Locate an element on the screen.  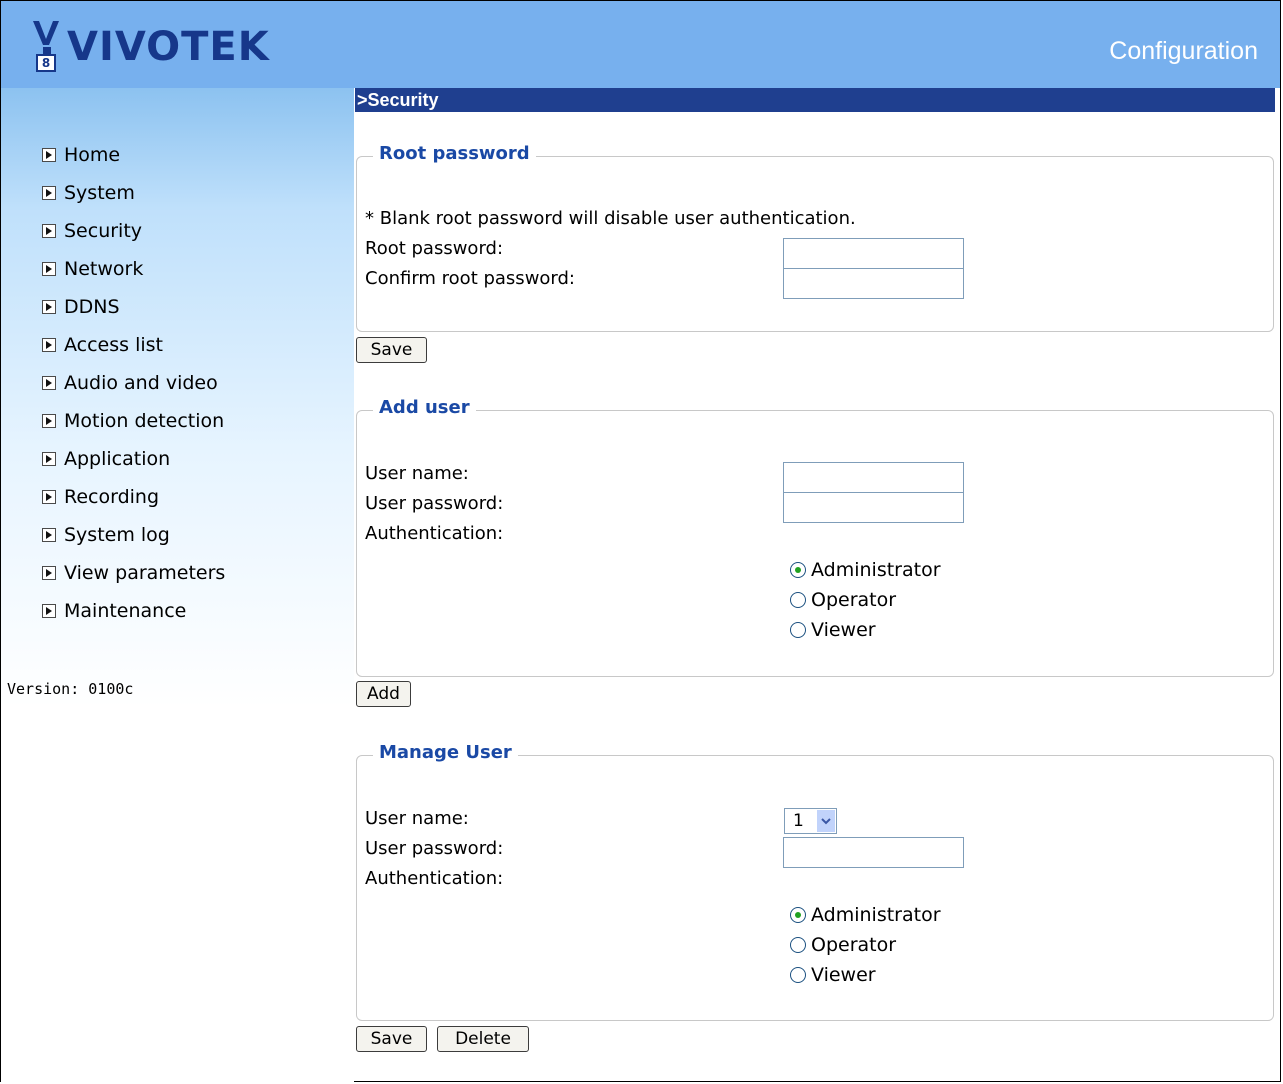
version-label: Version: 0100c is located at coordinates (70, 689).